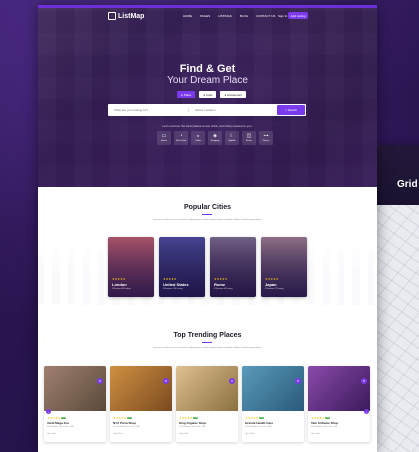  What do you see at coordinates (225, 16) in the screenshot?
I see `nav-link-listings: LISTINGS` at bounding box center [225, 16].